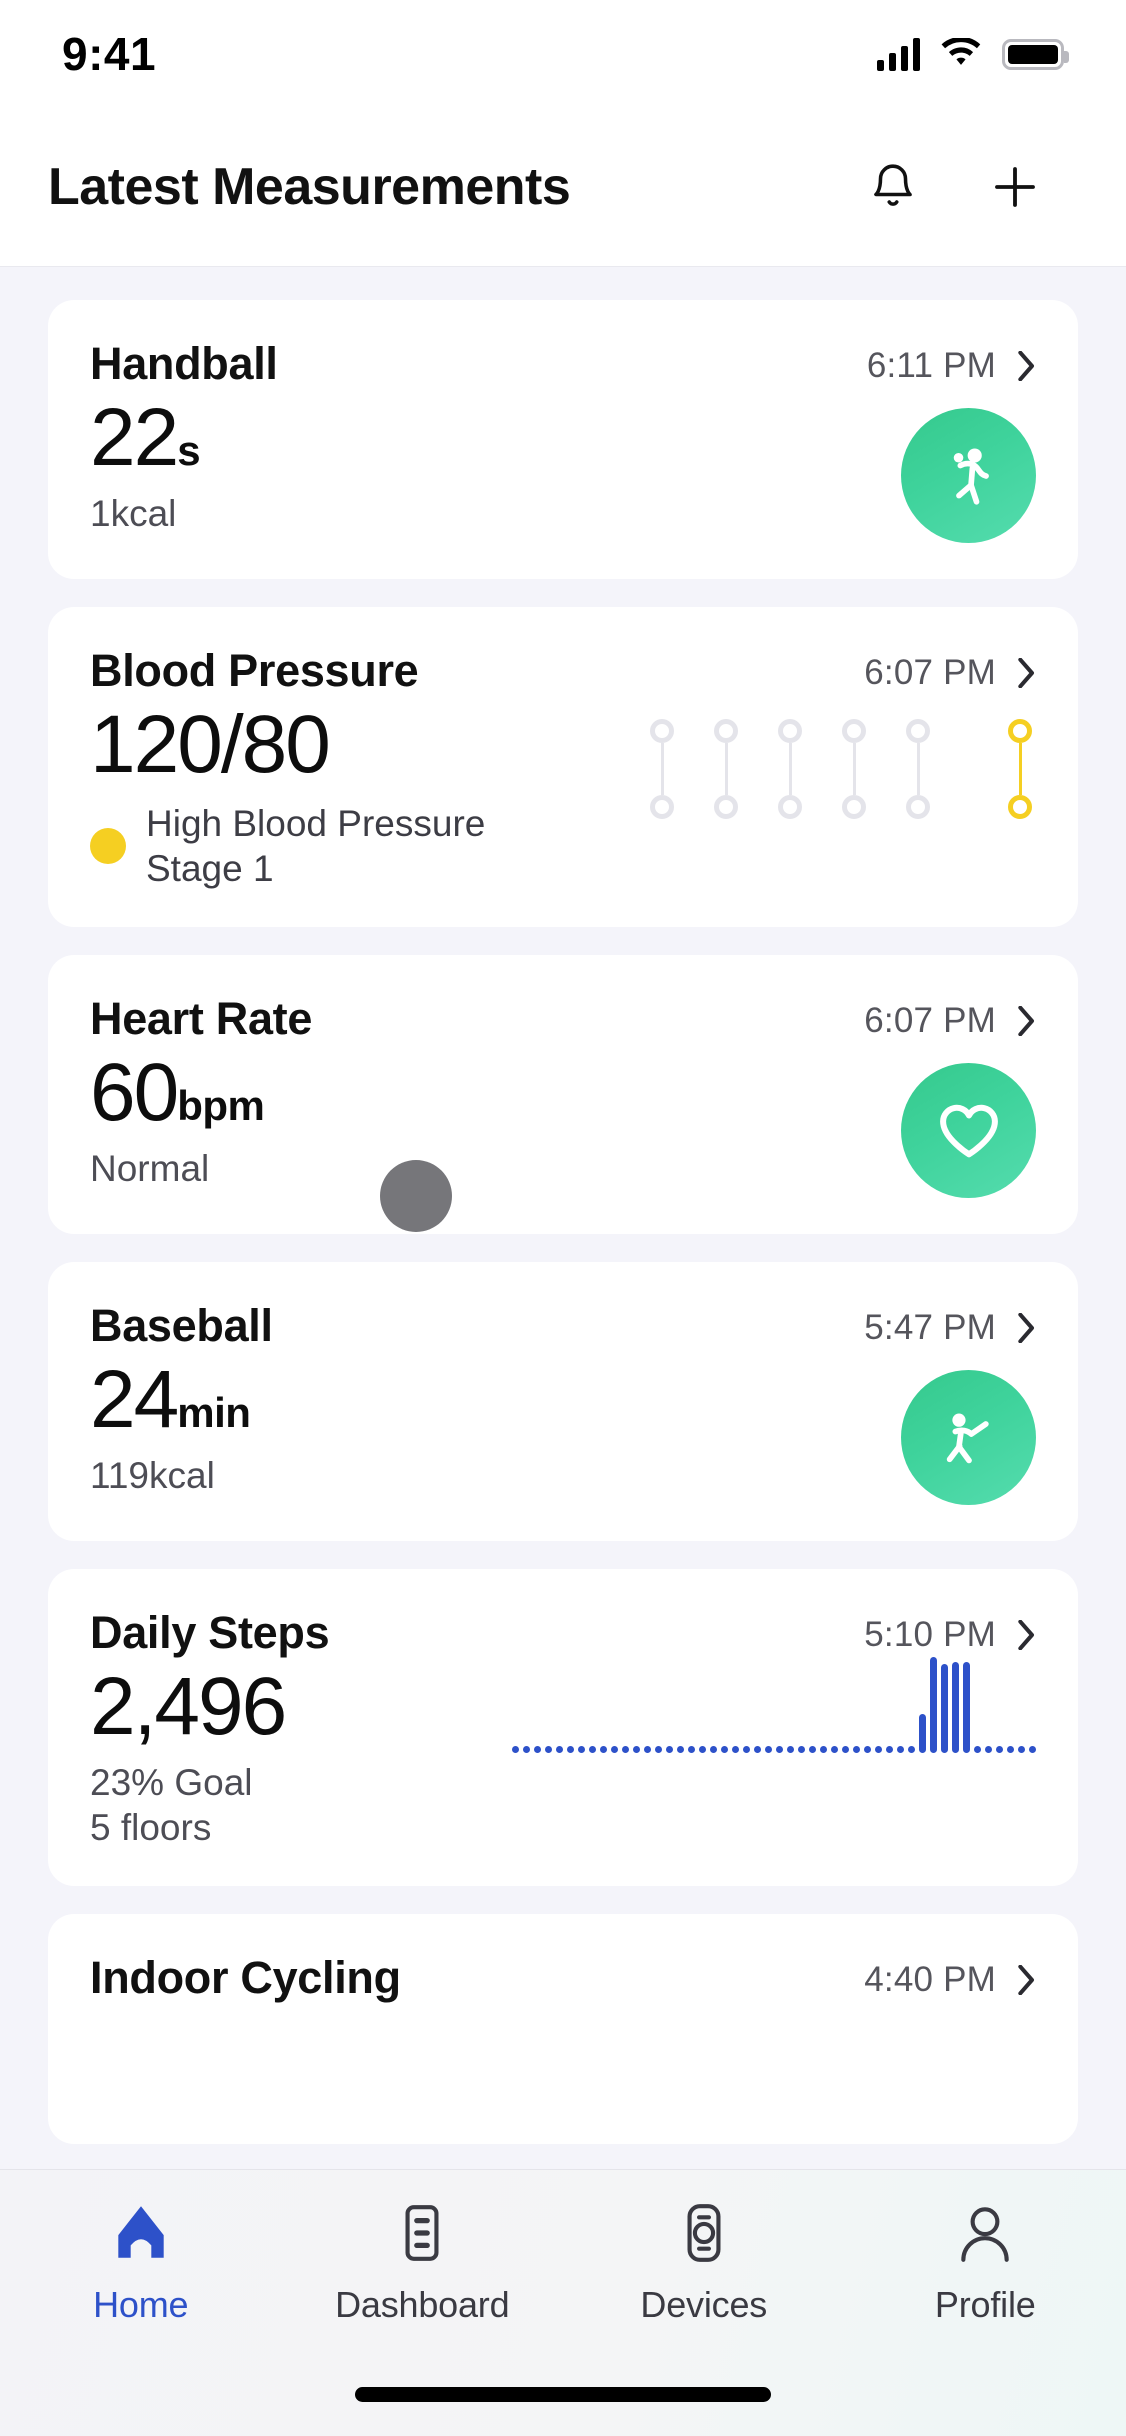 The width and height of the screenshot is (1126, 2436). I want to click on status-bar-time: 9:41, so click(109, 54).